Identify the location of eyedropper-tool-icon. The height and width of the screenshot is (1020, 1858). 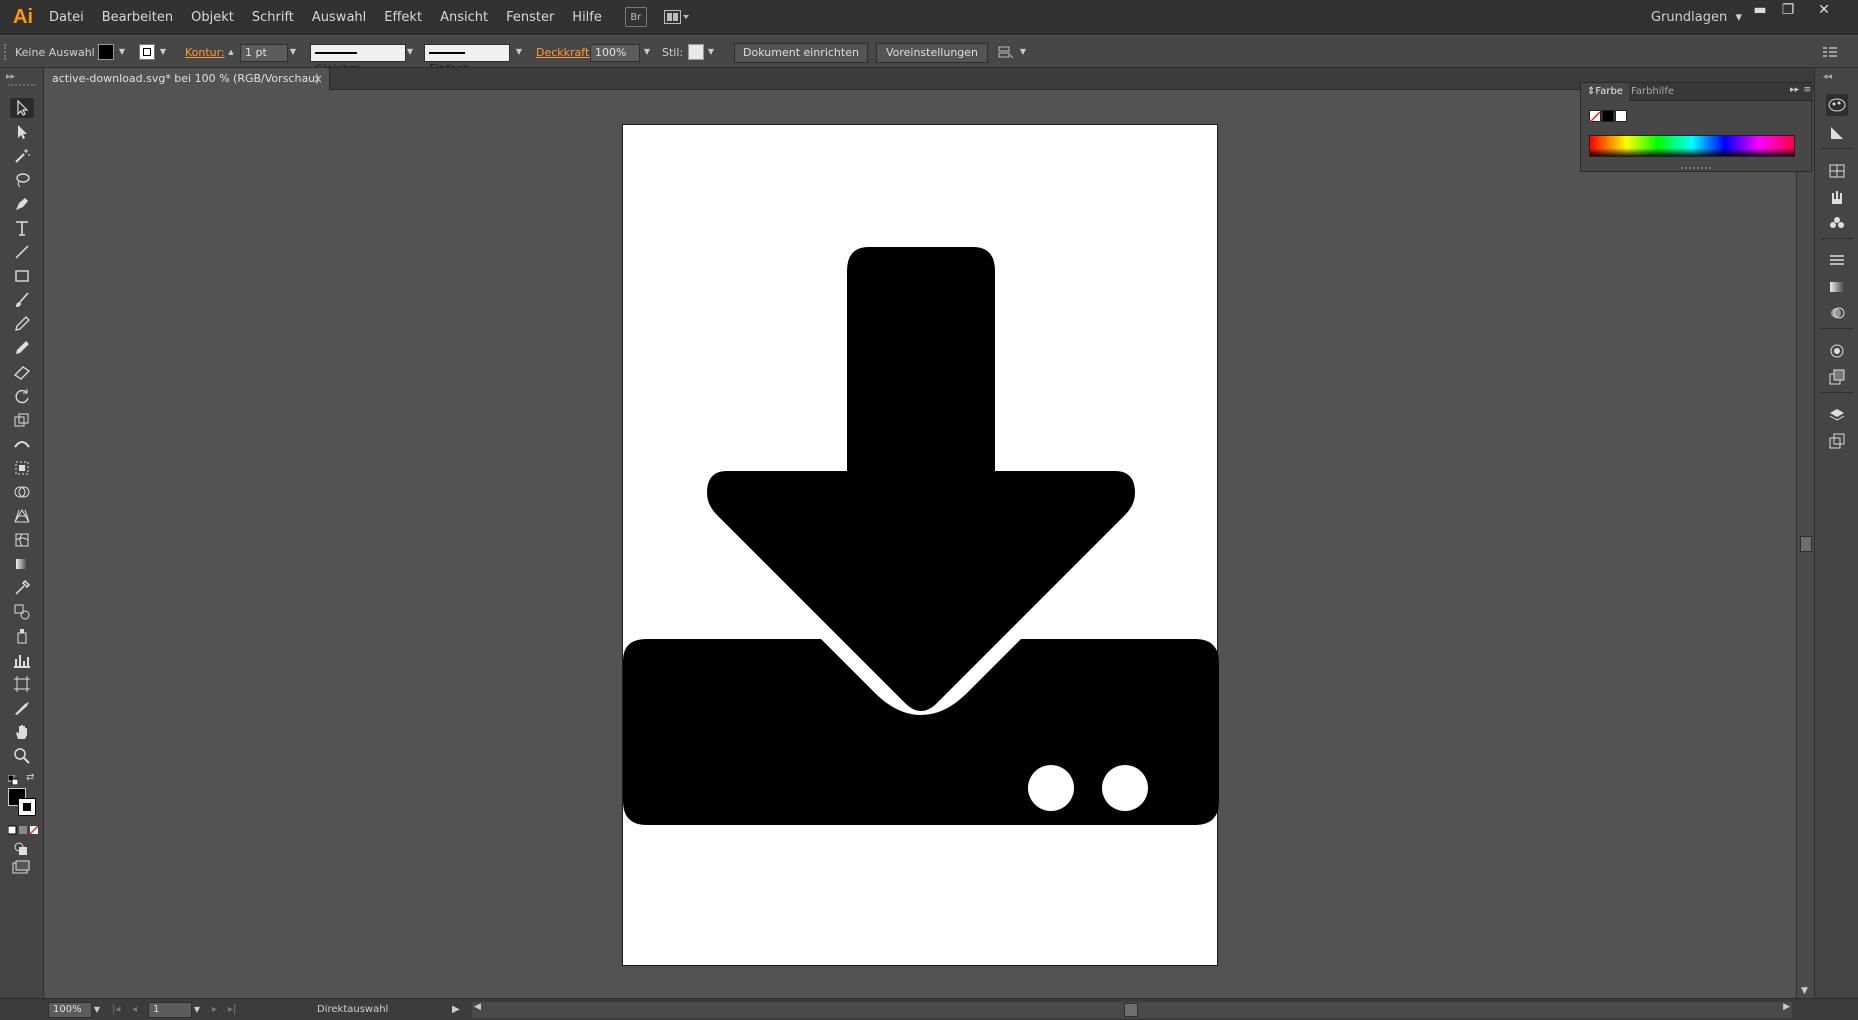
(22, 588).